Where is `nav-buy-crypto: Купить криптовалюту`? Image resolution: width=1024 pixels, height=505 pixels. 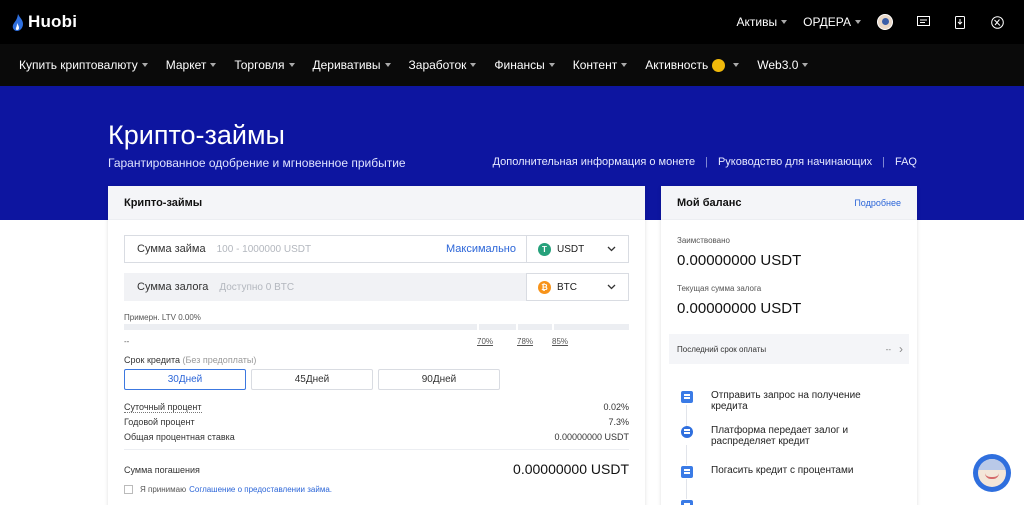
nav-buy-crypto: Купить криптовалюту is located at coordinates (83, 65).